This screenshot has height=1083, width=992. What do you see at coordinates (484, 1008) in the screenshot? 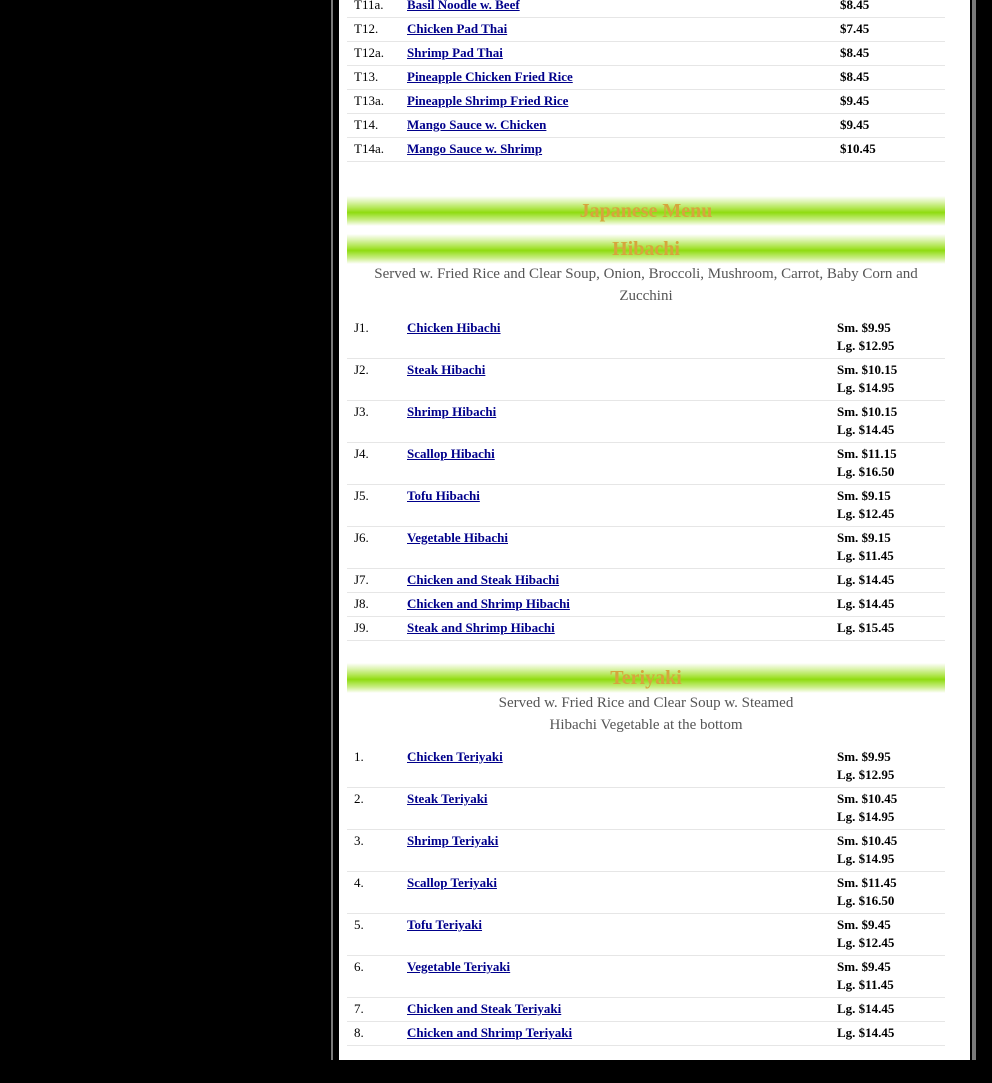
I see `item-name-link: Chicken and Steak Teriyaki` at bounding box center [484, 1008].